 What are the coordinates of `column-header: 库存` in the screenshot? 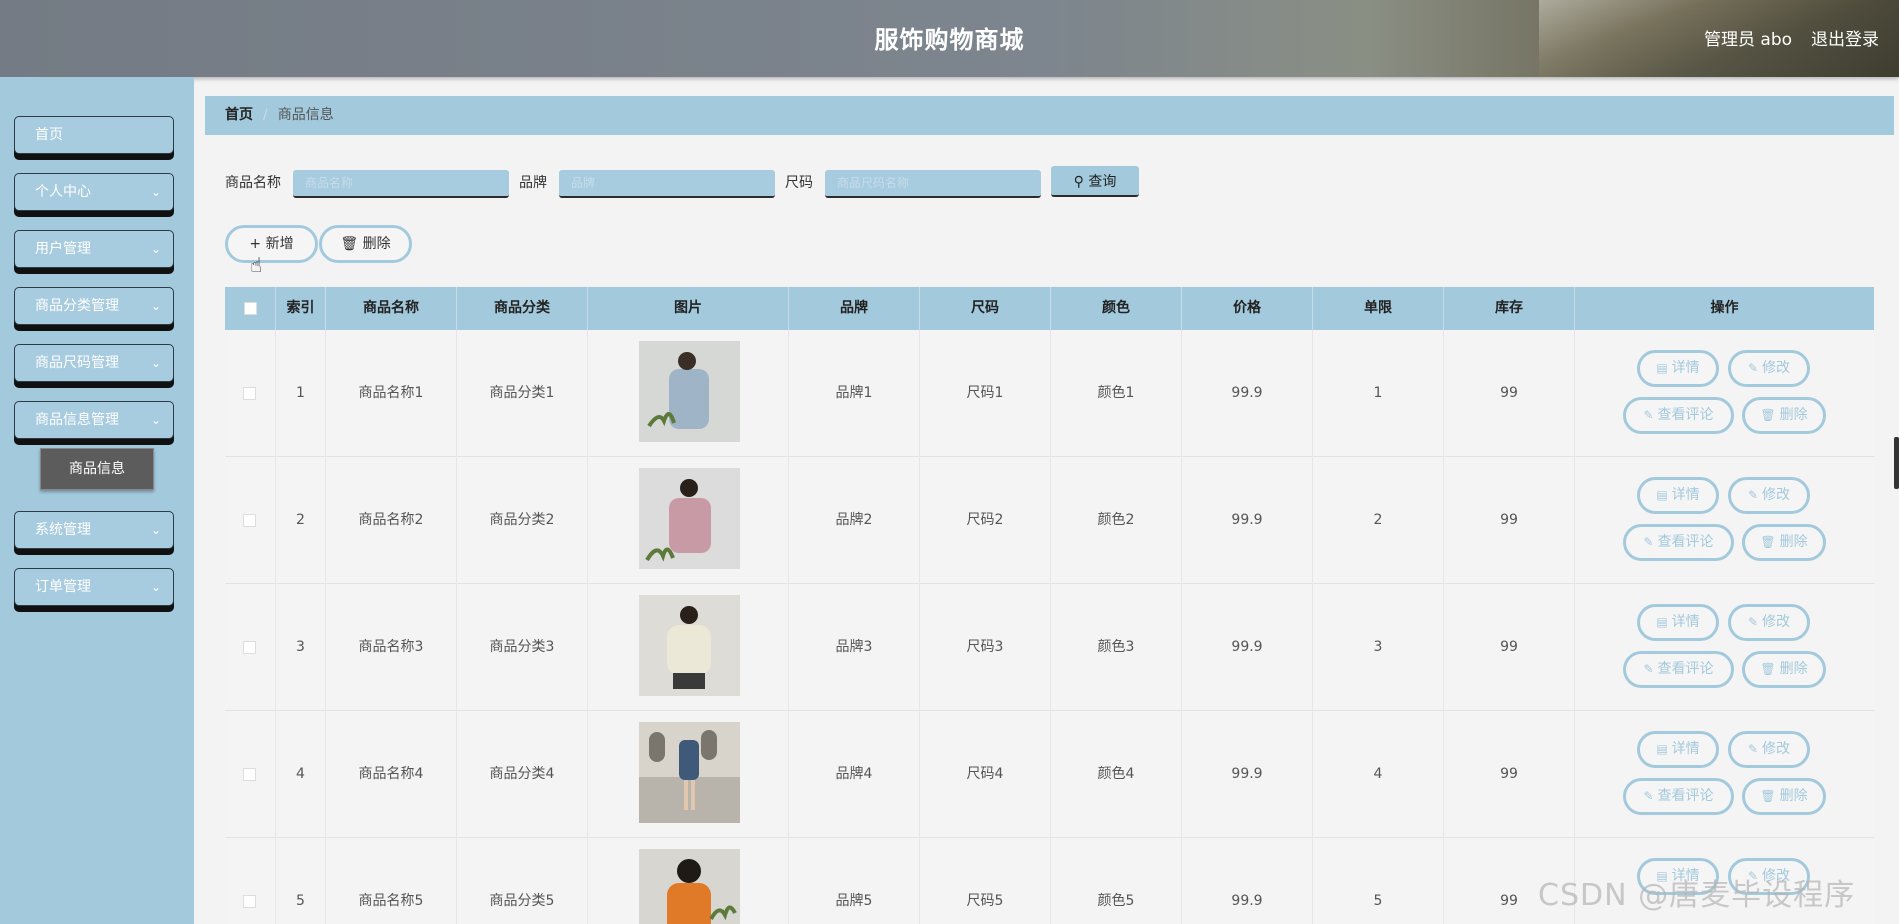 It's located at (1509, 308).